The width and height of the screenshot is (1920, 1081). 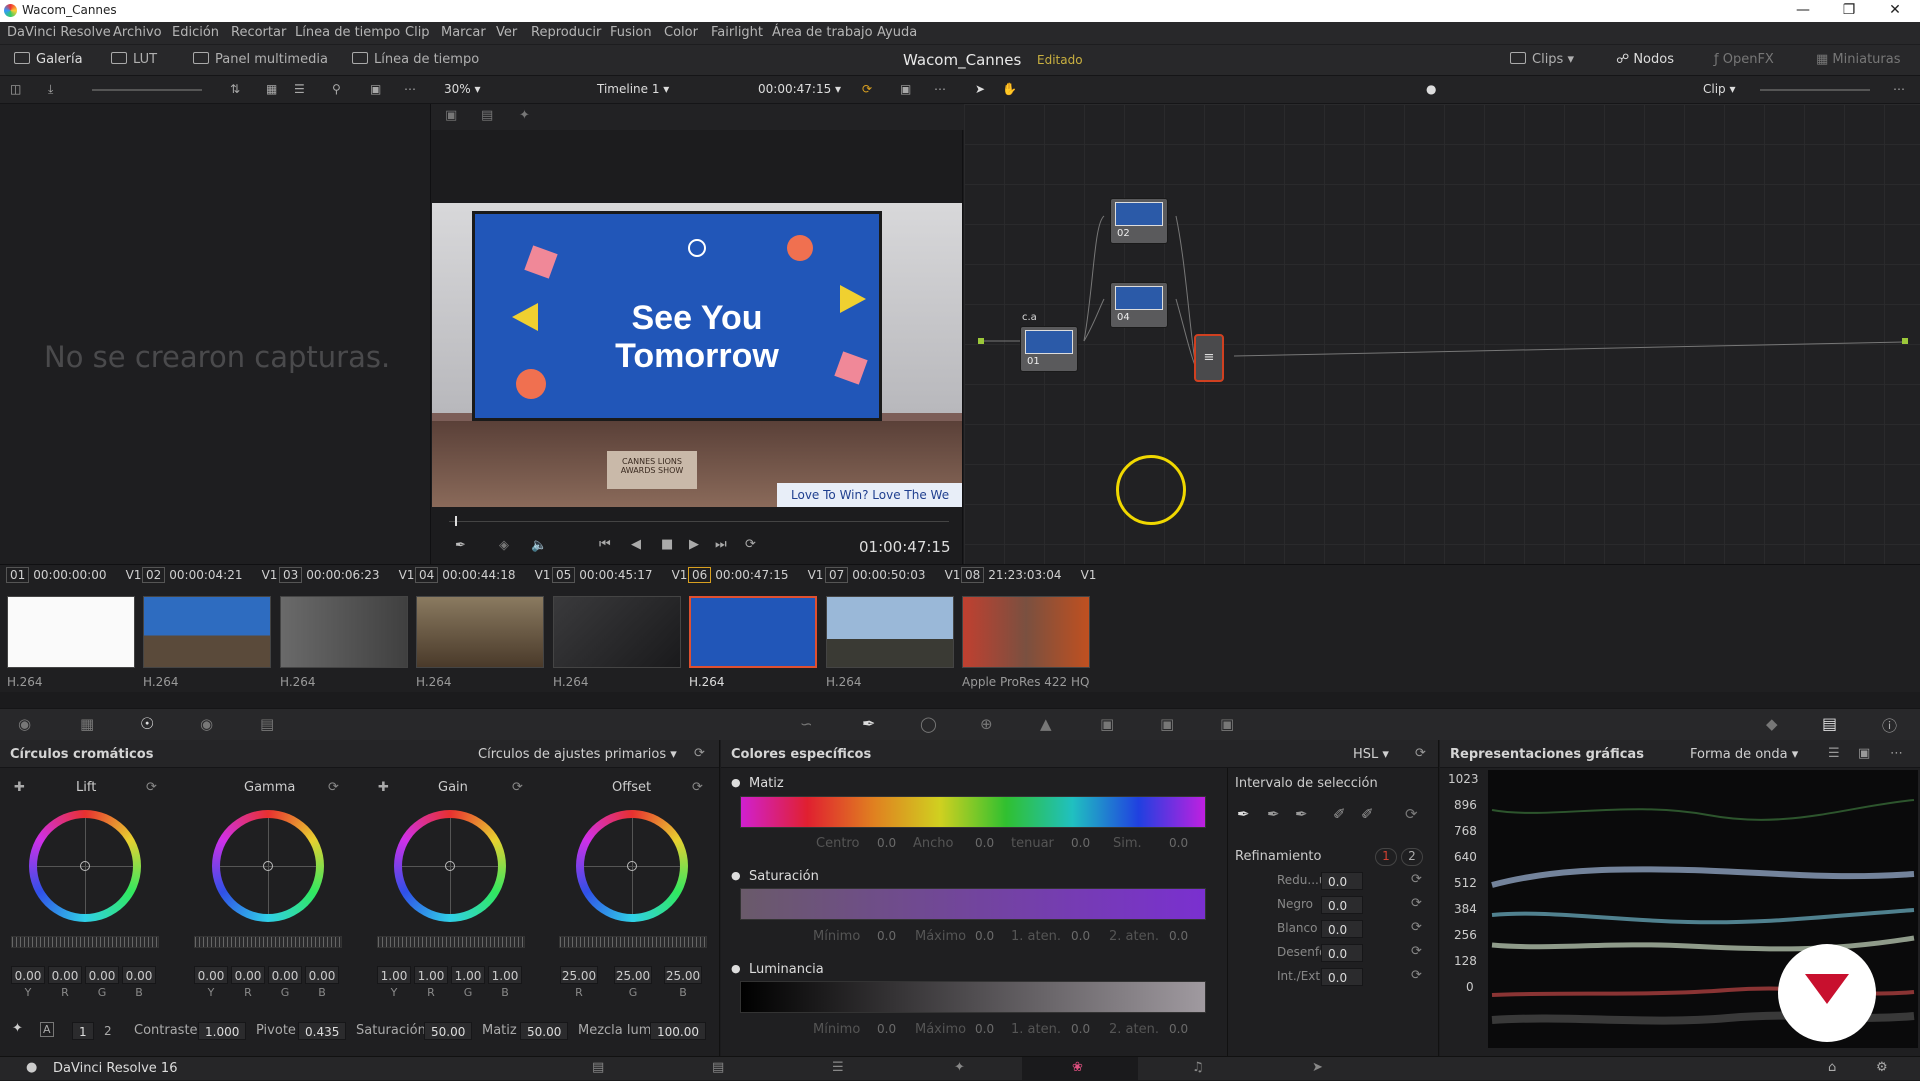 What do you see at coordinates (577, 754) in the screenshot?
I see `wheels-mode-select: Círculos de ajustes primarios ▾` at bounding box center [577, 754].